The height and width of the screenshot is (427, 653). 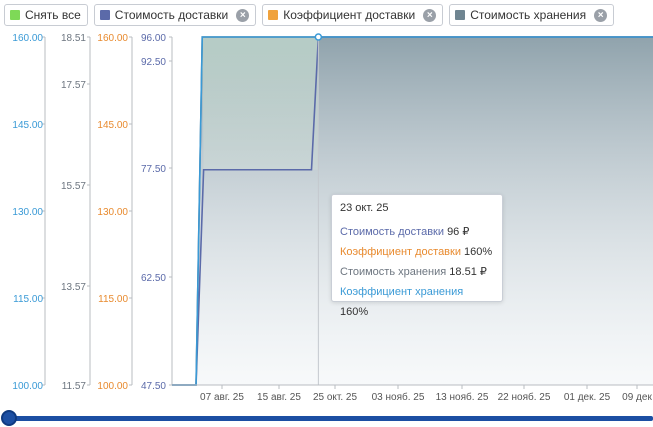 I want to click on tooltip-date: 23 окт. 25, so click(x=364, y=208).